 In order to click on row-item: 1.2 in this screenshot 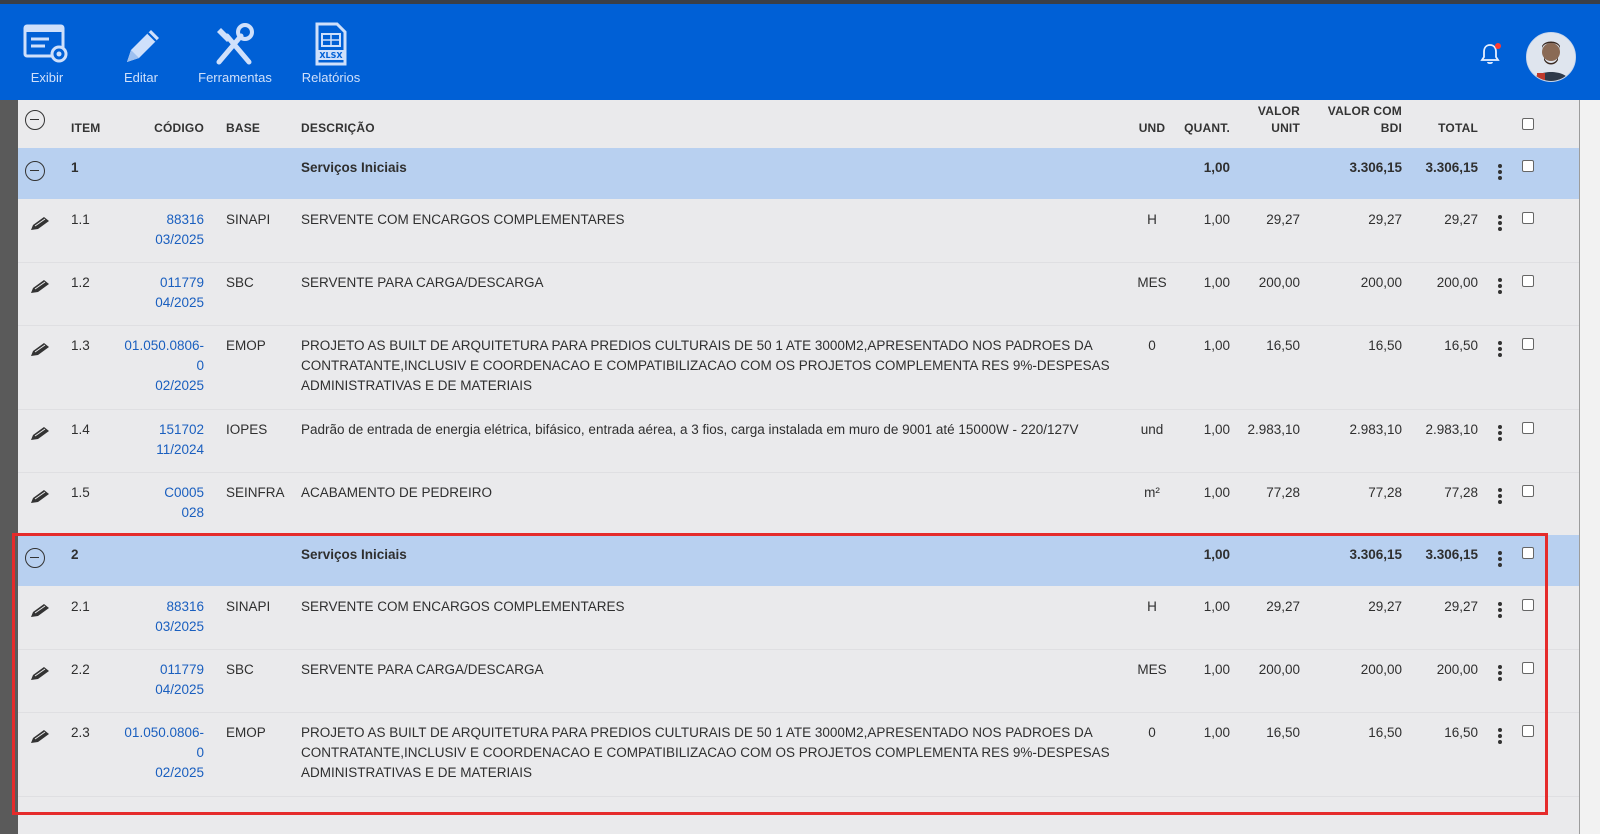, I will do `click(80, 282)`.